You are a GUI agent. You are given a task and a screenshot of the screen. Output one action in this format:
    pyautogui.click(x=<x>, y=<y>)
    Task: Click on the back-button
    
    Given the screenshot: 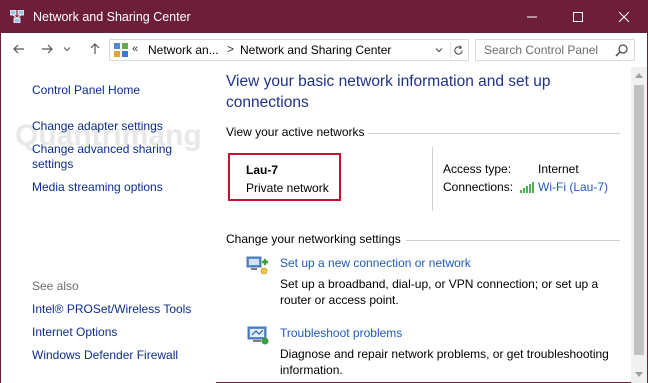 What is the action you would take?
    pyautogui.click(x=19, y=49)
    